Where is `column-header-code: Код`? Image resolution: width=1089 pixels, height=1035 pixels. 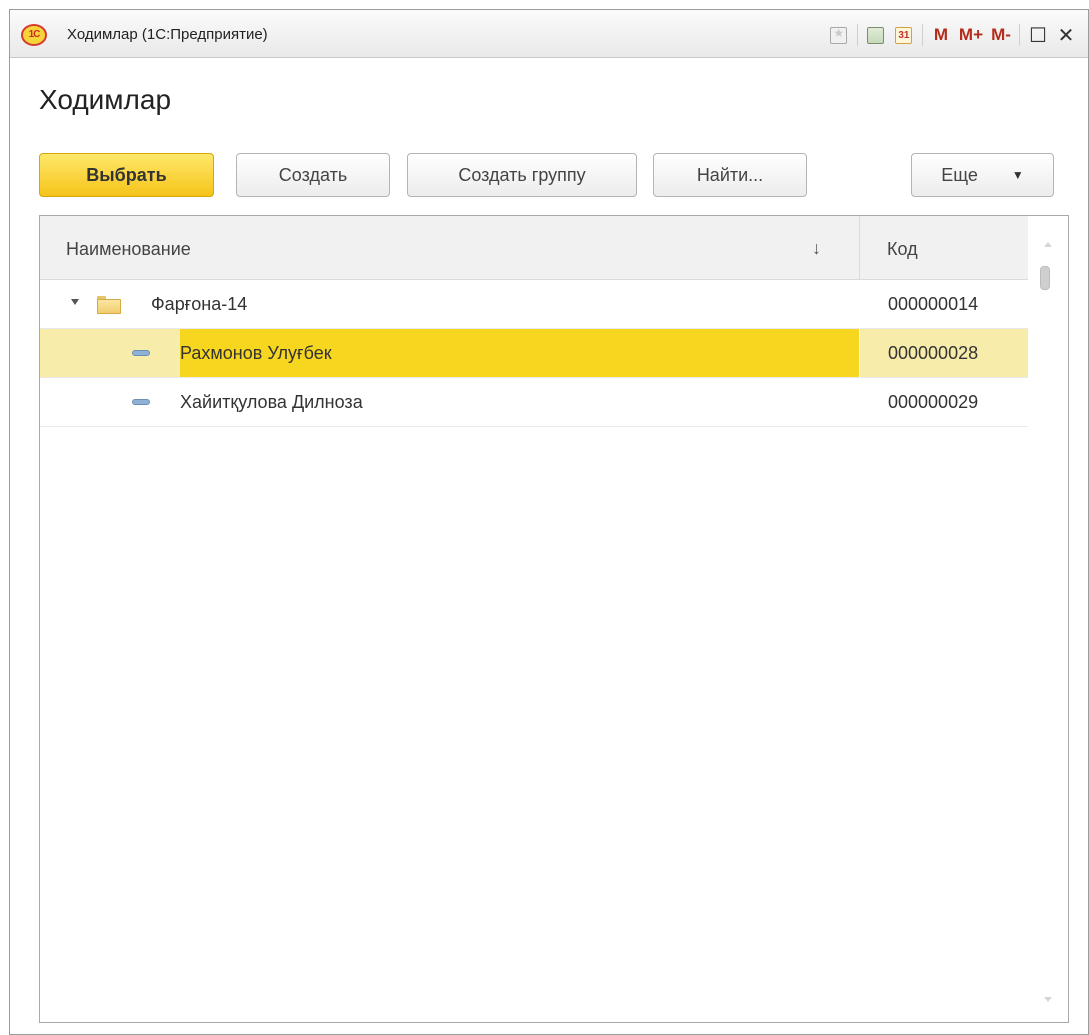 column-header-code: Код is located at coordinates (902, 249).